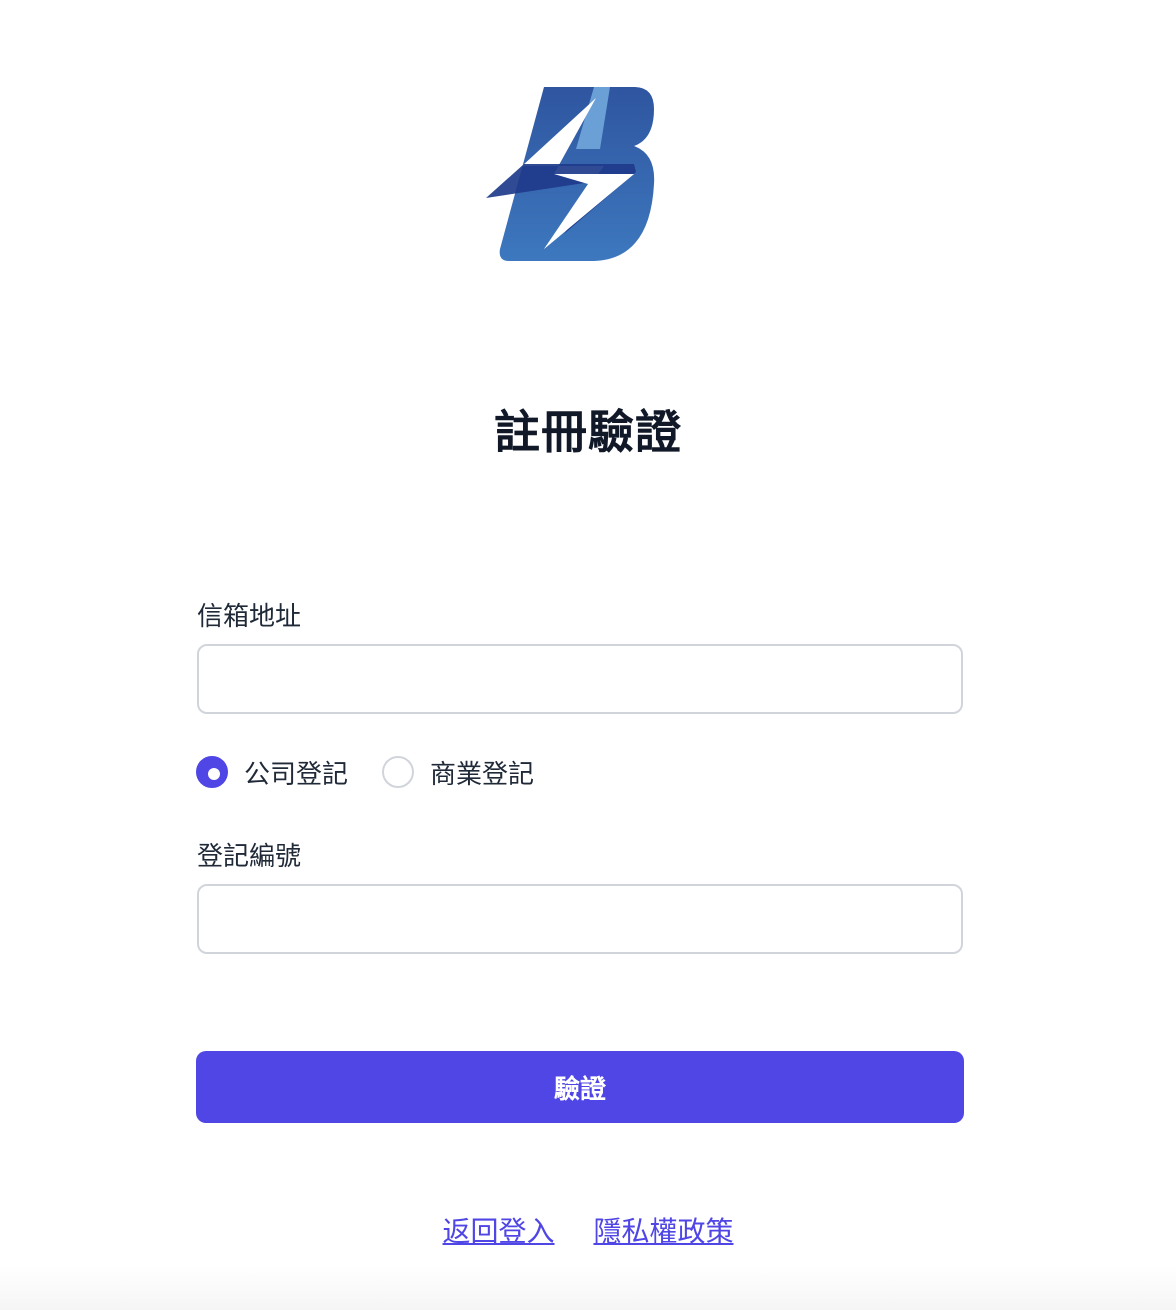 This screenshot has height=1310, width=1176. Describe the element at coordinates (482, 774) in the screenshot. I see `radio-label-business-registration: 商業登記` at that location.